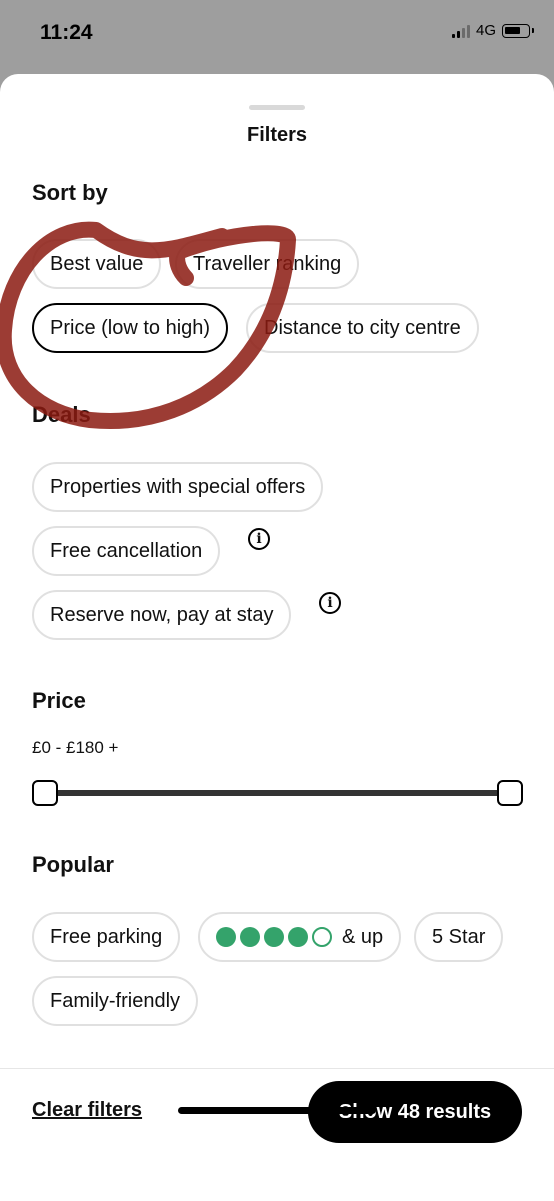  What do you see at coordinates (61, 414) in the screenshot?
I see `deals-heading: Deals` at bounding box center [61, 414].